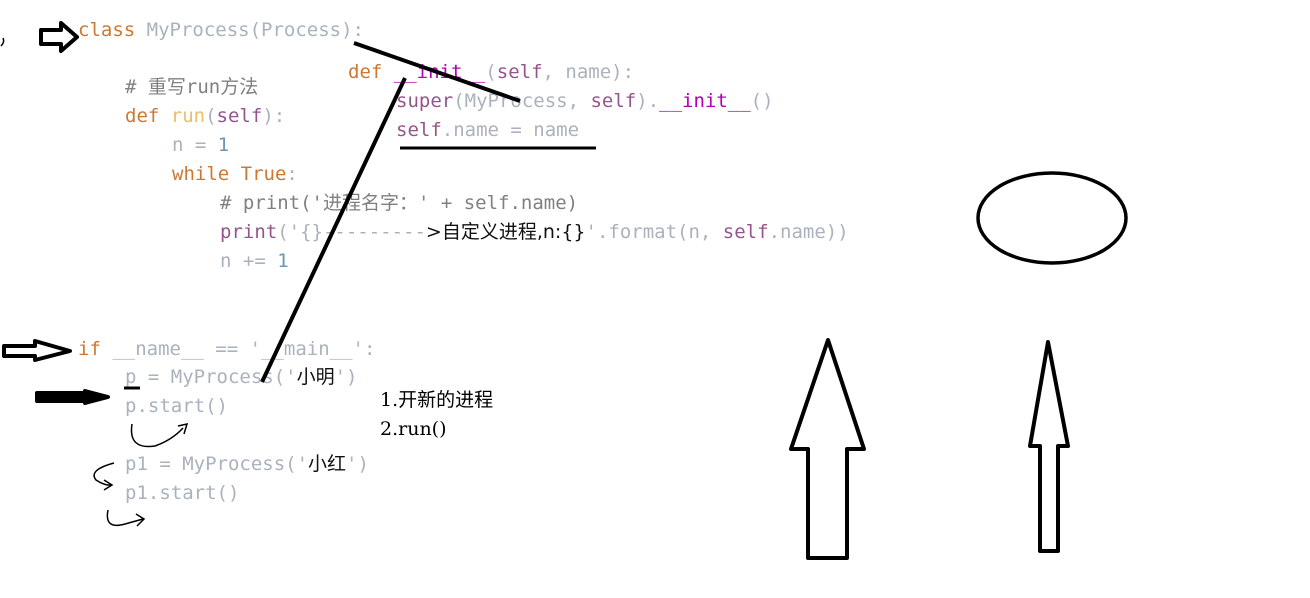 The width and height of the screenshot is (1310, 598). I want to click on code-line-comment-print: # print('进程名字：' + self.name), so click(399, 203).